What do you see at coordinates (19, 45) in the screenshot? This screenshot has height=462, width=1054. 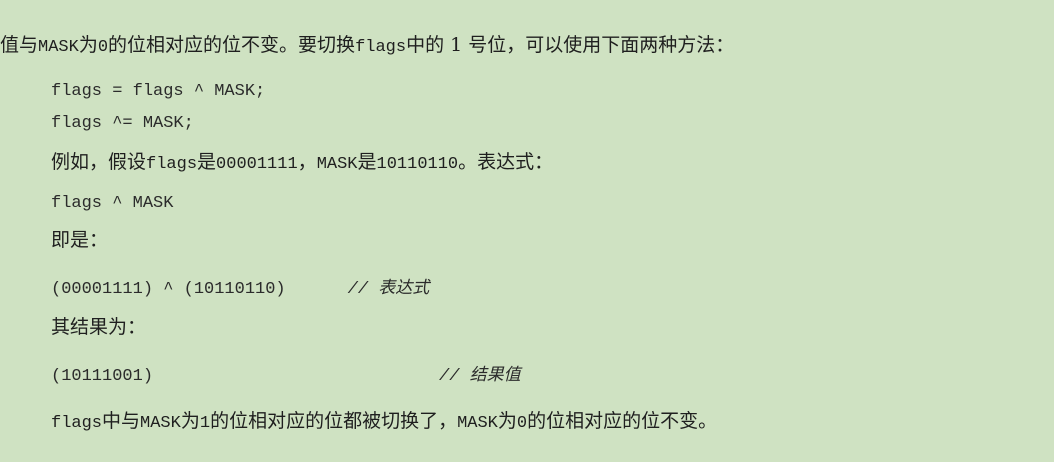 I see `text-segment: 值与` at bounding box center [19, 45].